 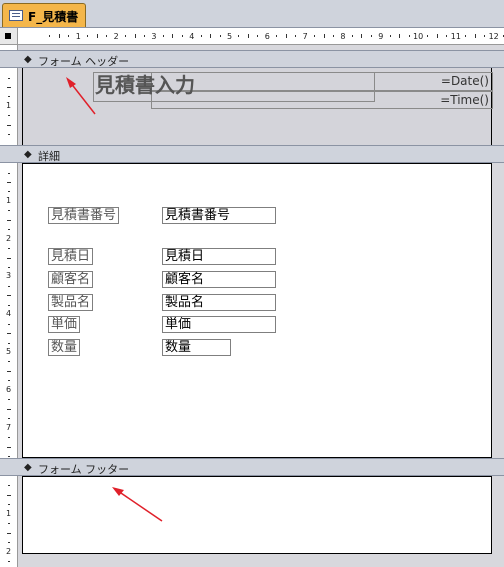 I want to click on field-label: 顧客名, so click(x=71, y=279).